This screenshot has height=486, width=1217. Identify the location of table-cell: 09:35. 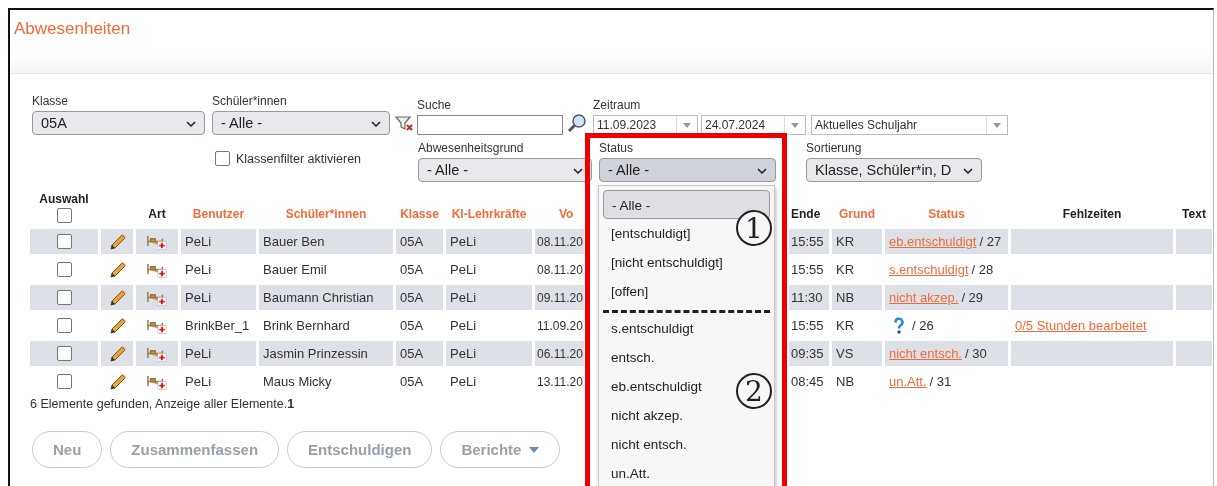
(809, 353).